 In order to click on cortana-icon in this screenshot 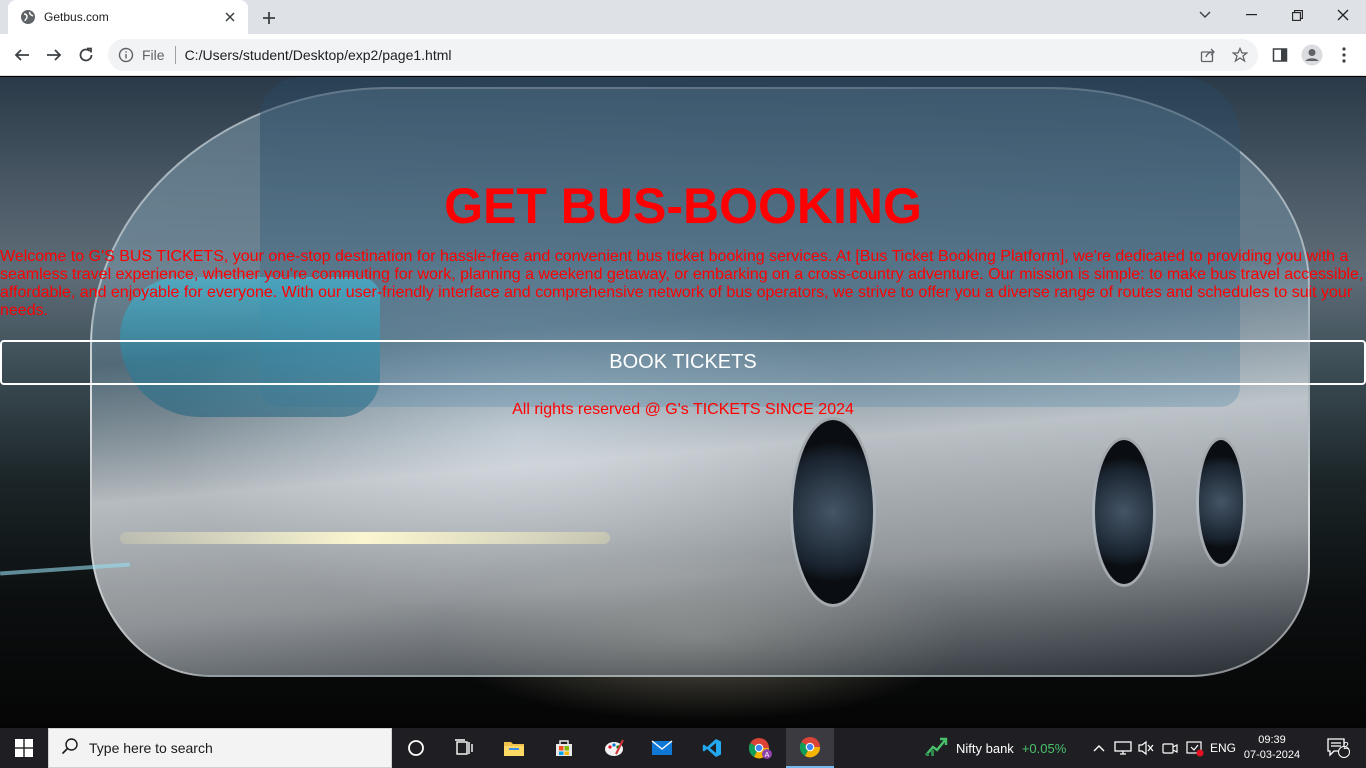, I will do `click(416, 748)`.